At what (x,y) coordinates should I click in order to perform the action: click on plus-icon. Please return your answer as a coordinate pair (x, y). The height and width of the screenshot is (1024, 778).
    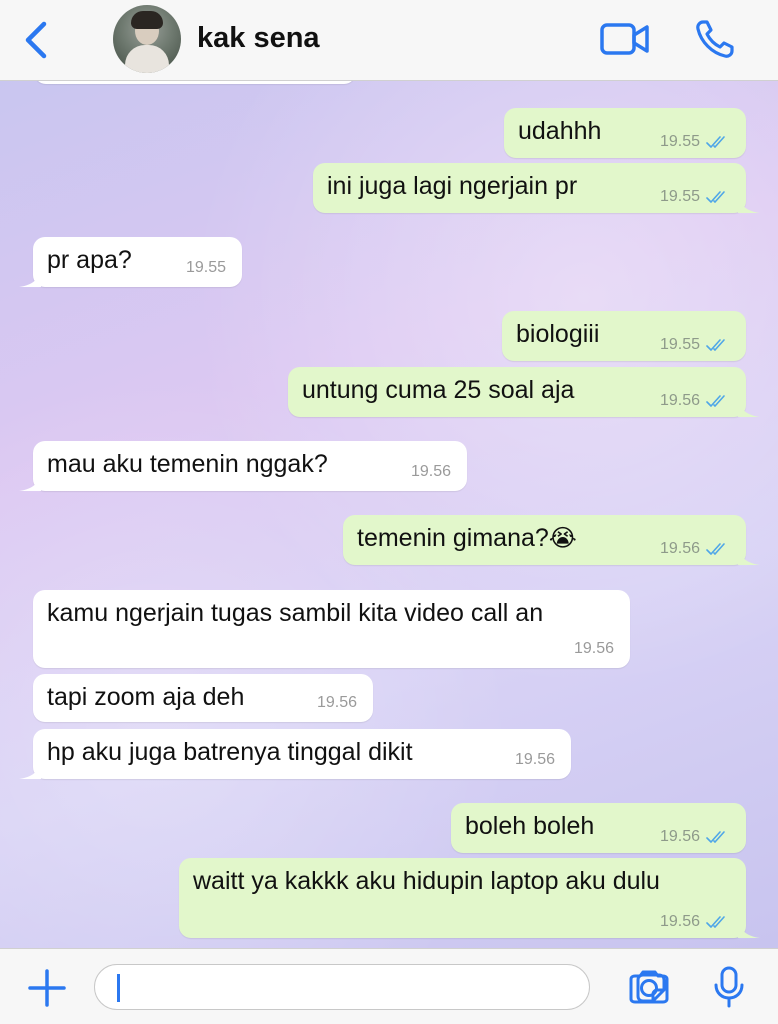
    Looking at the image, I should click on (47, 988).